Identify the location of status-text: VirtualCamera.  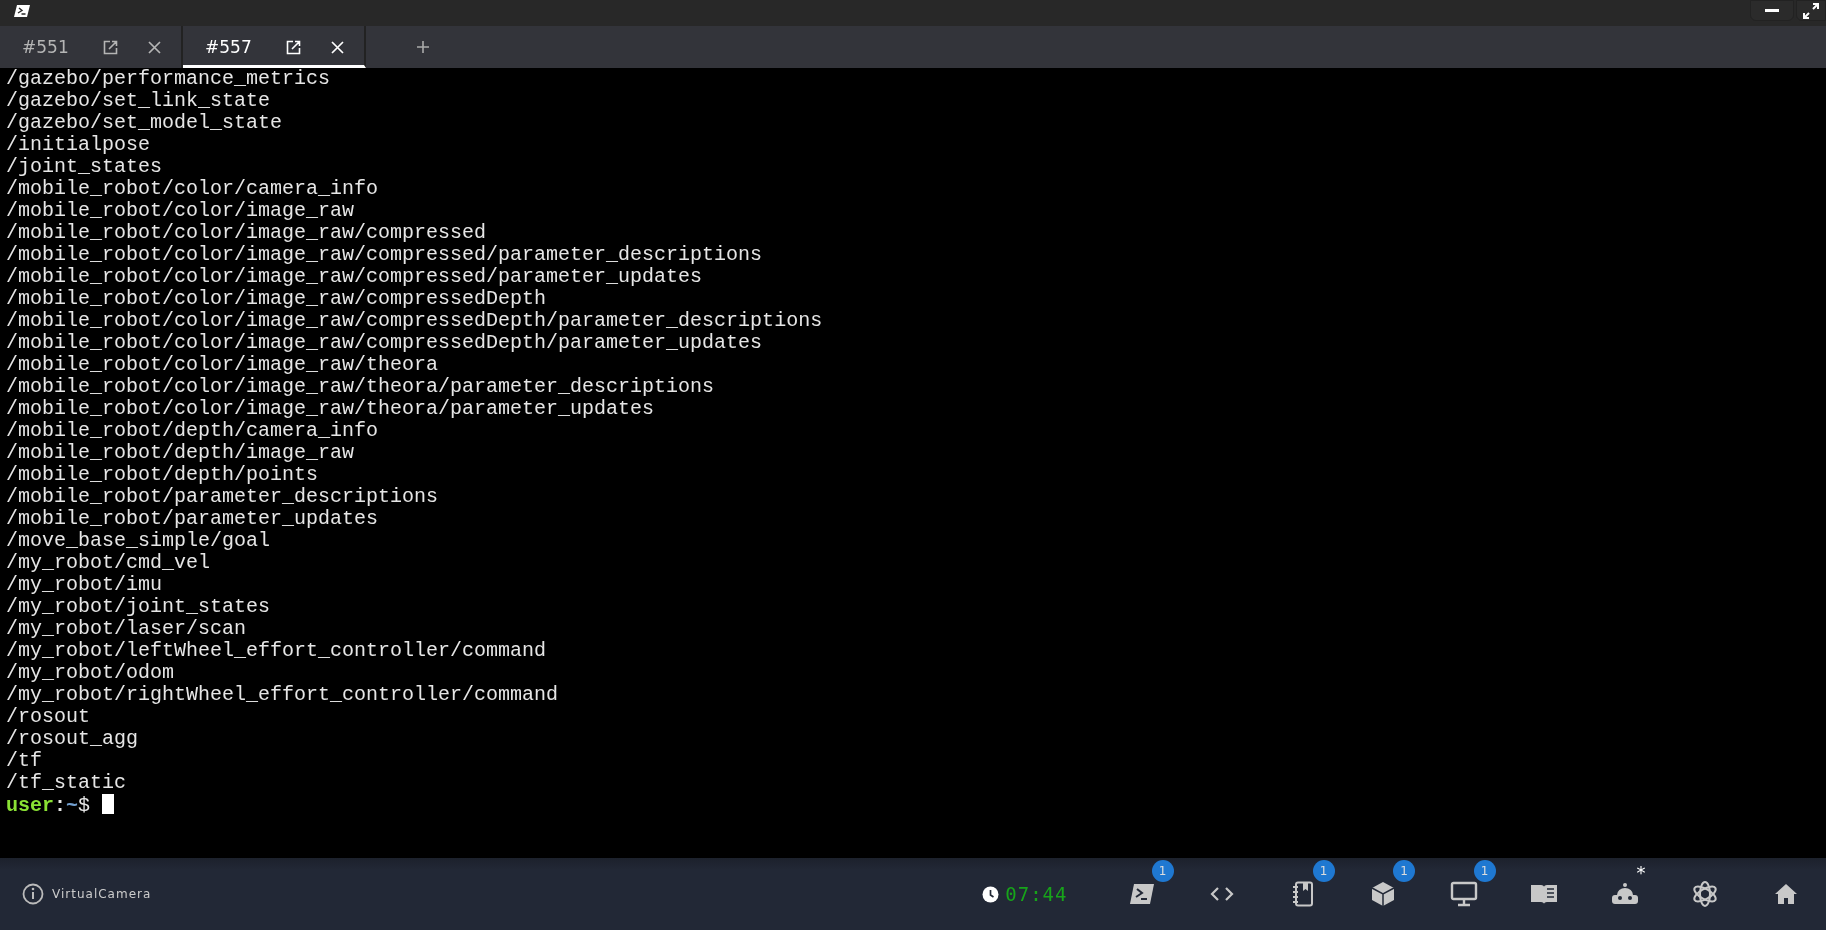
(102, 894).